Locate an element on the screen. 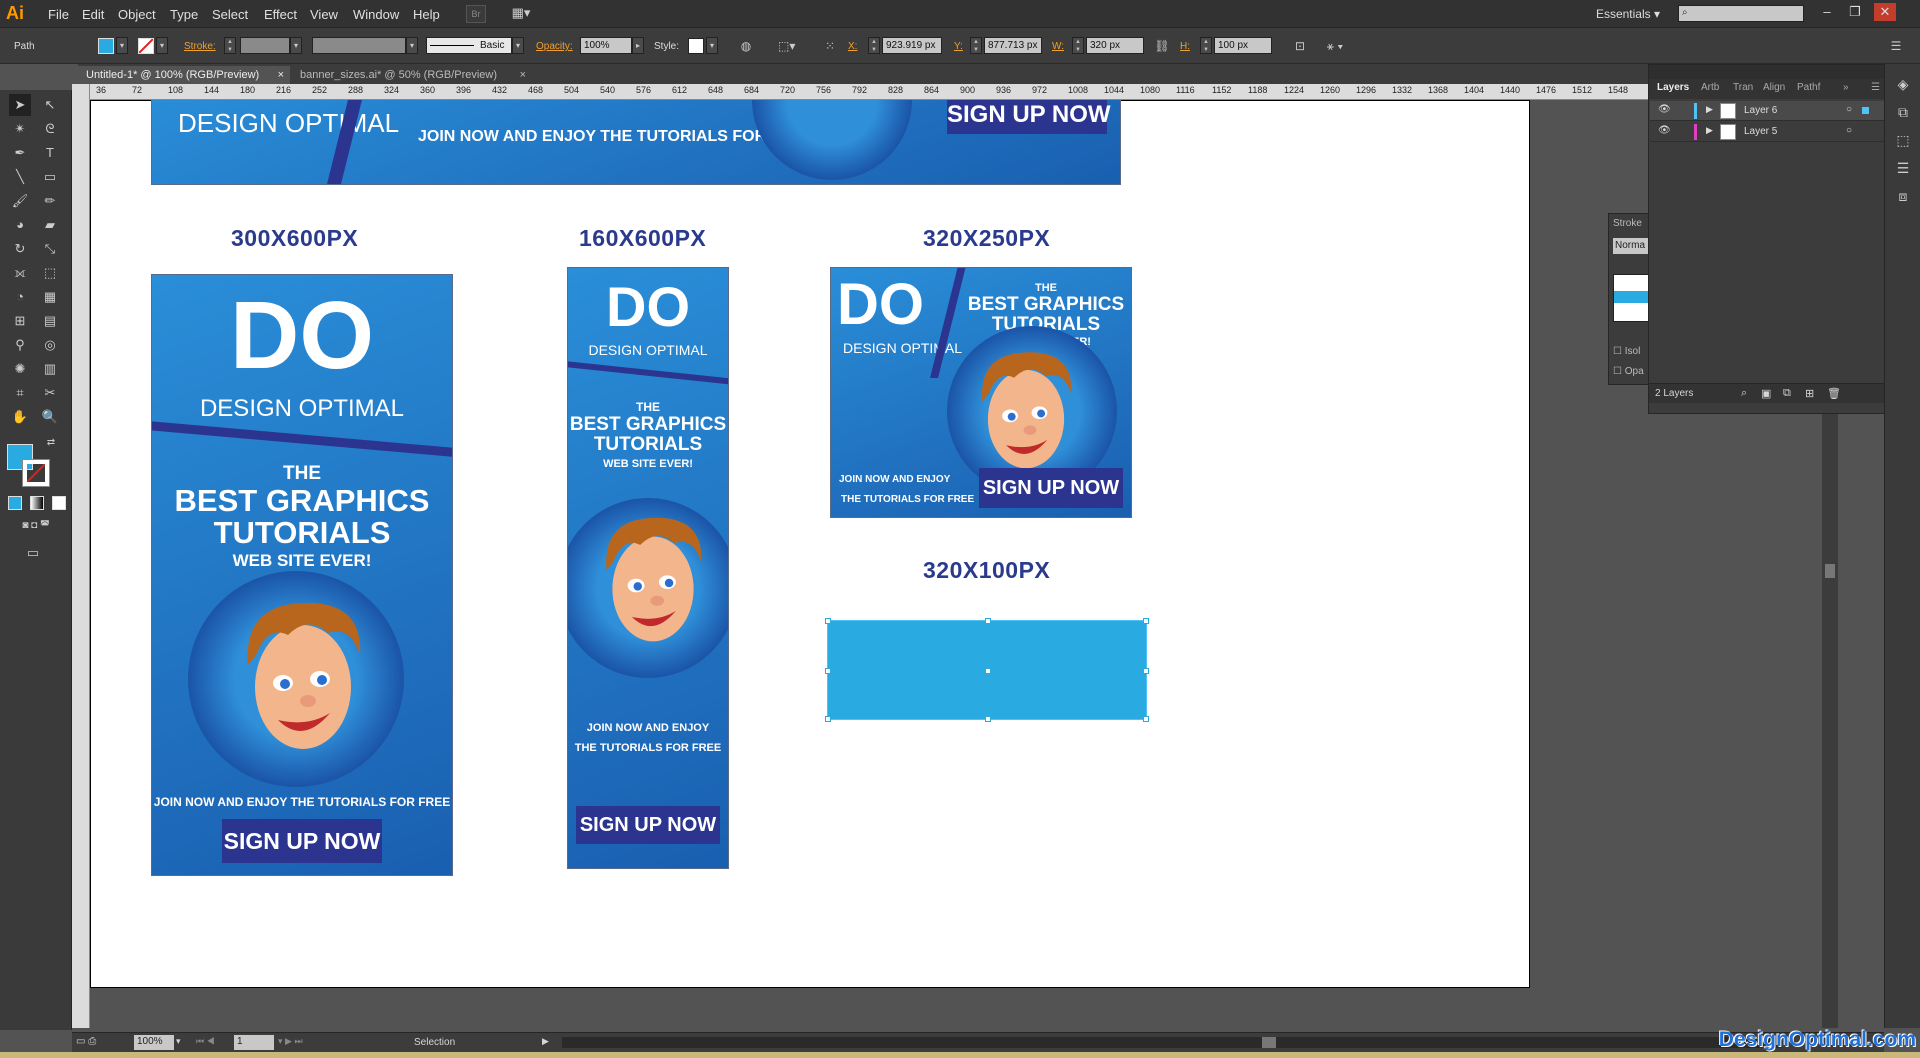 The height and width of the screenshot is (1058, 1920). artboard-tool-icon: ⌗ is located at coordinates (20, 393).